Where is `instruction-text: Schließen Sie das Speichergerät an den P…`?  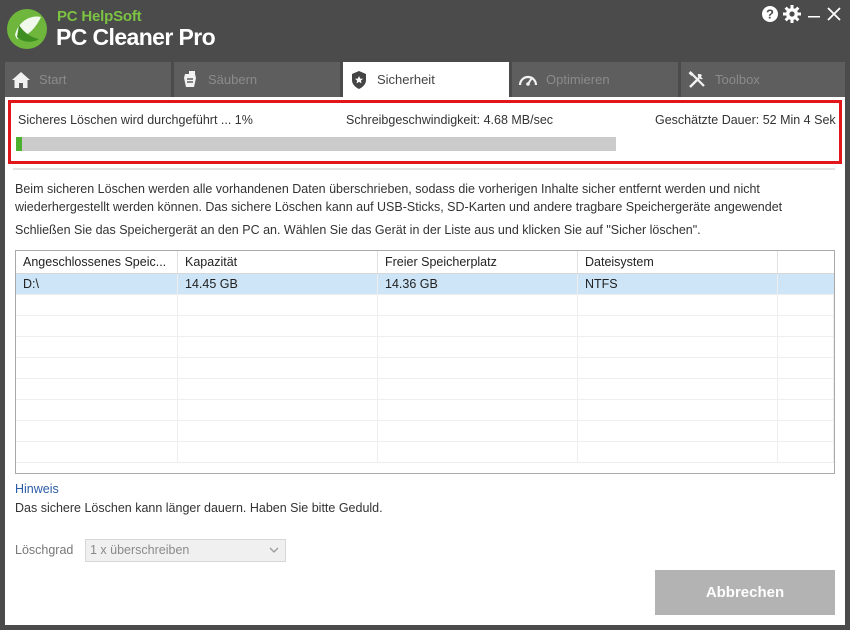
instruction-text: Schließen Sie das Speichergerät an den P… is located at coordinates (358, 230).